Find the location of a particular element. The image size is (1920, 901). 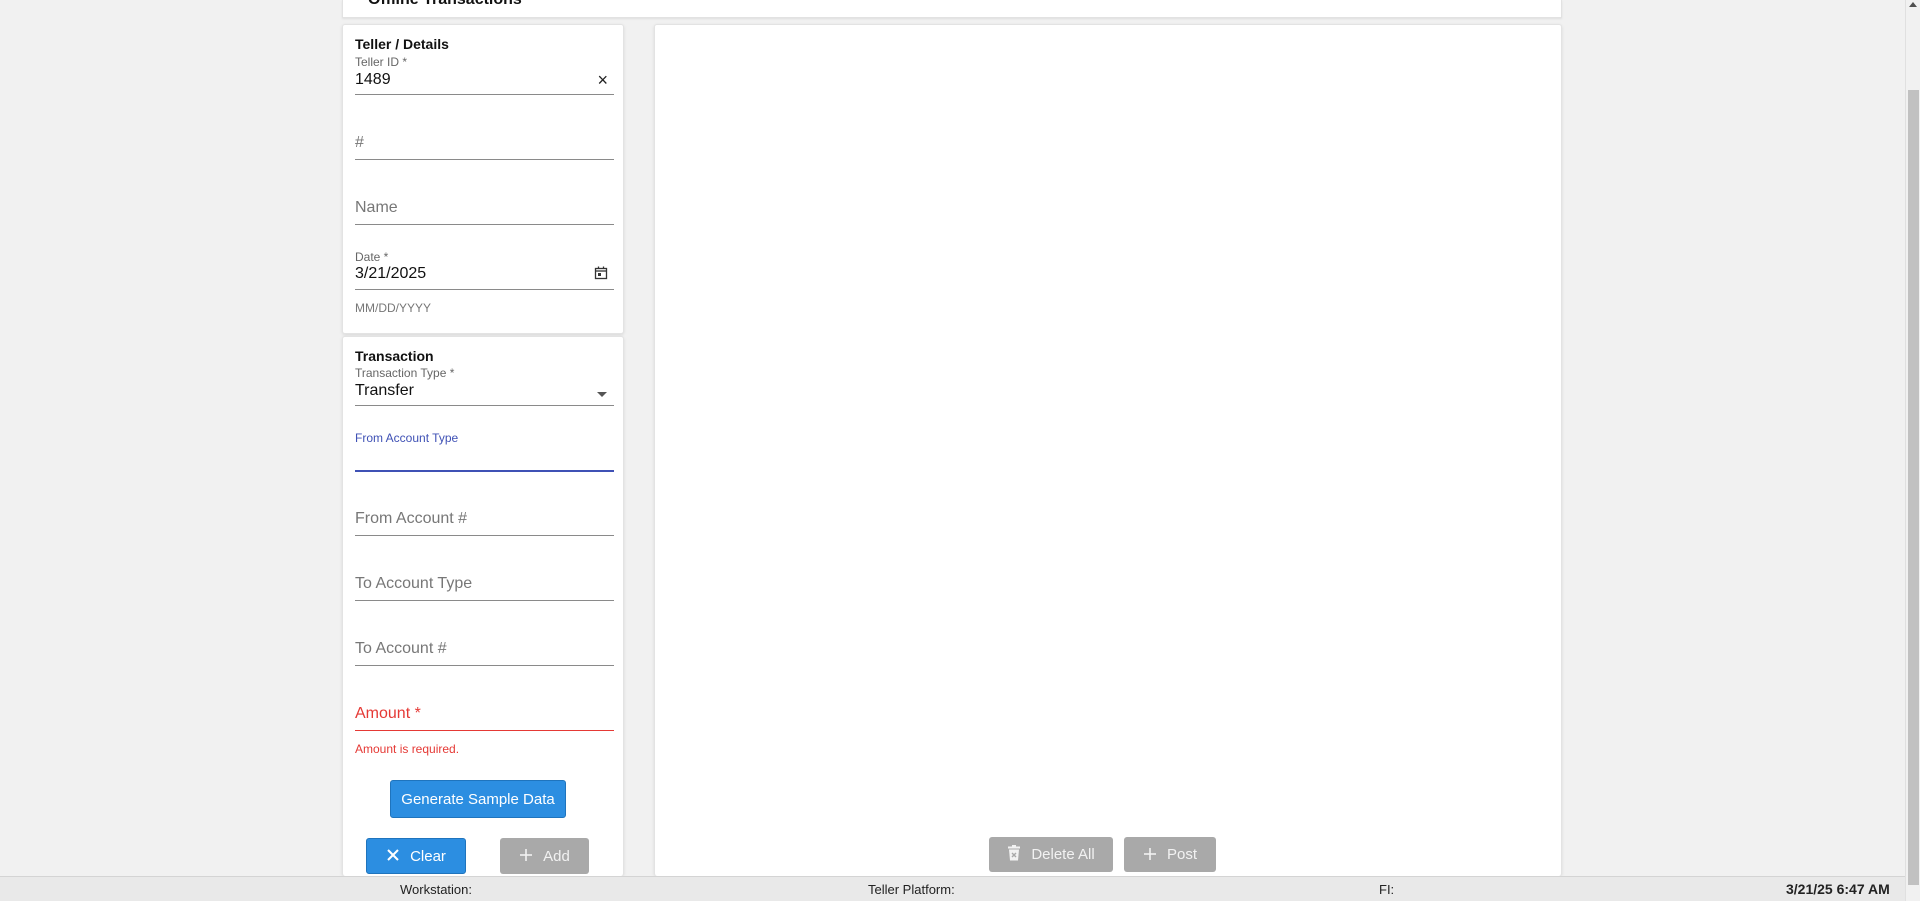

from-account-type-label: From Account Type is located at coordinates (407, 438).